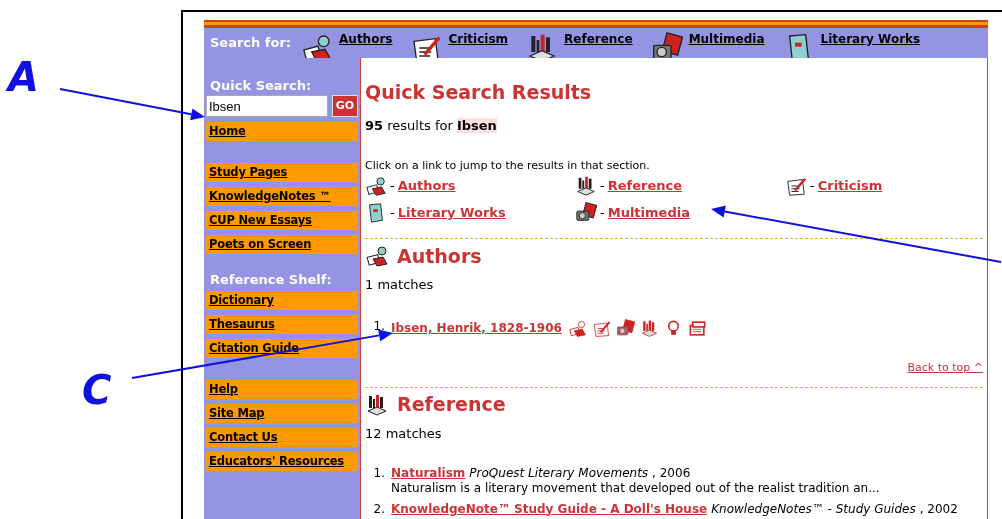 This screenshot has height=519, width=1002. What do you see at coordinates (403, 433) in the screenshot?
I see `match-count: 12 matches` at bounding box center [403, 433].